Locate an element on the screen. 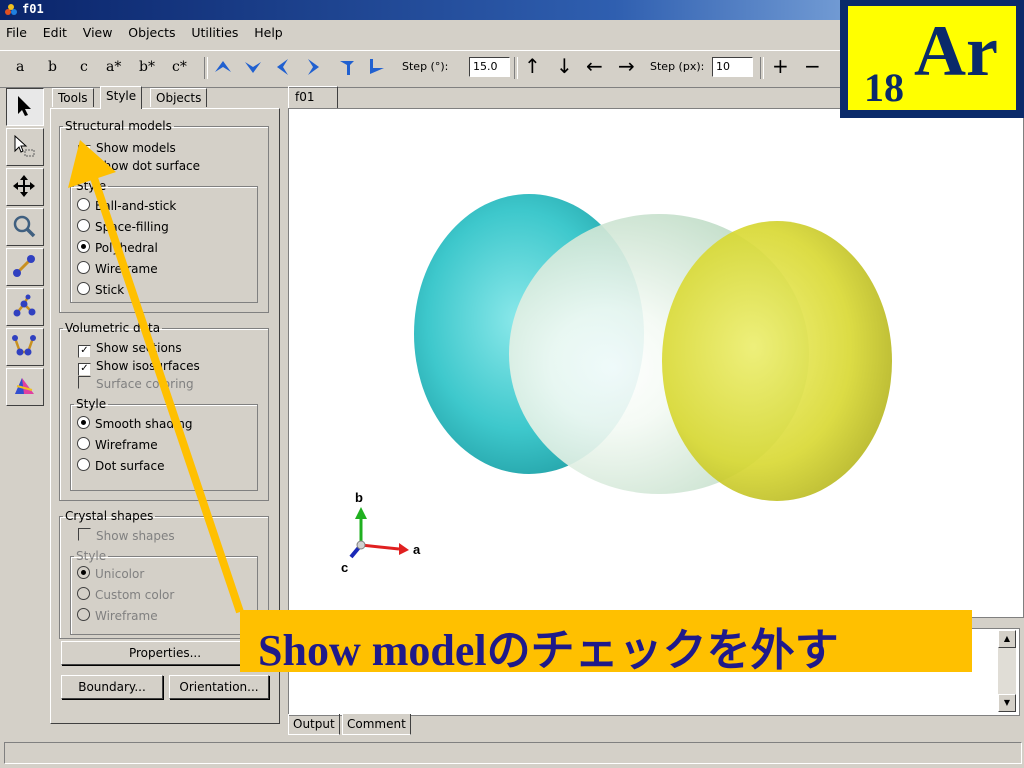 The image size is (1024, 768). structural-style-legend: Style is located at coordinates (91, 186).